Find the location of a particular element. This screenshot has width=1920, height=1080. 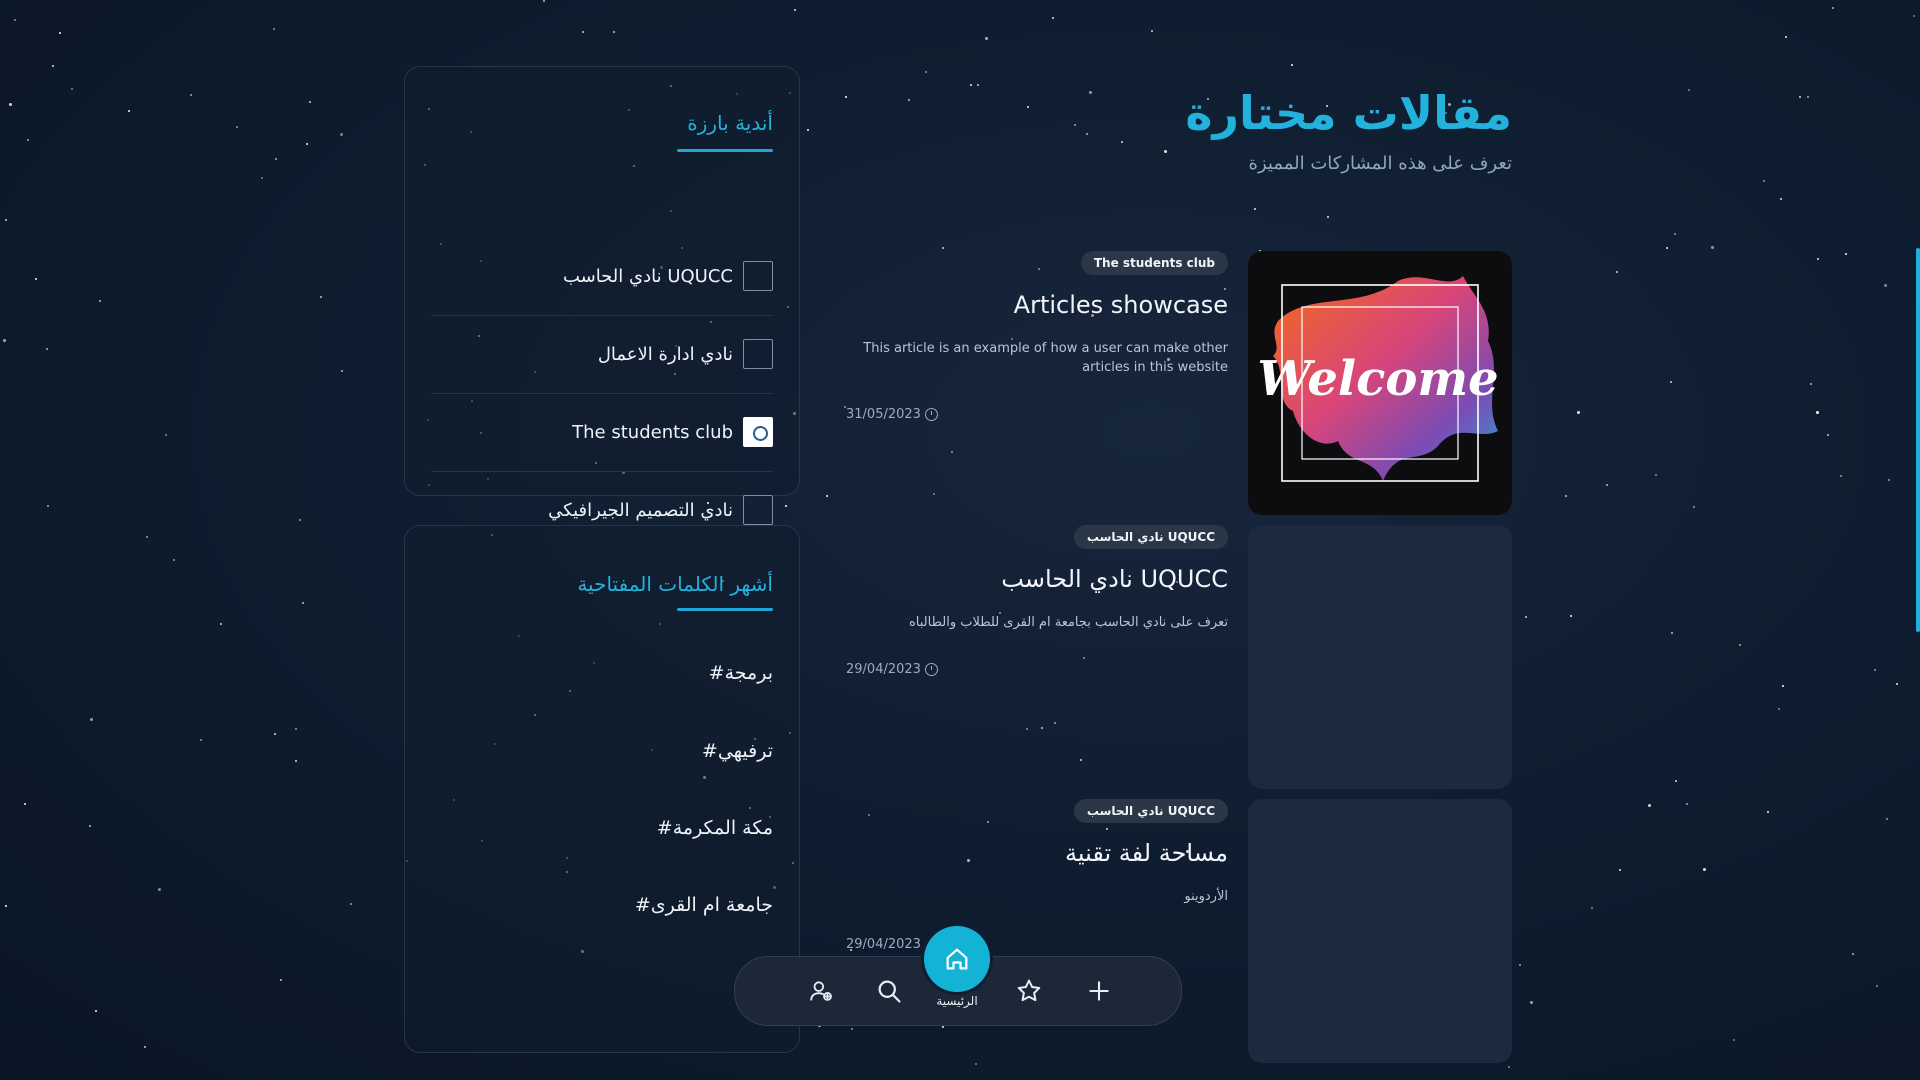

add-user-button is located at coordinates (821, 991).